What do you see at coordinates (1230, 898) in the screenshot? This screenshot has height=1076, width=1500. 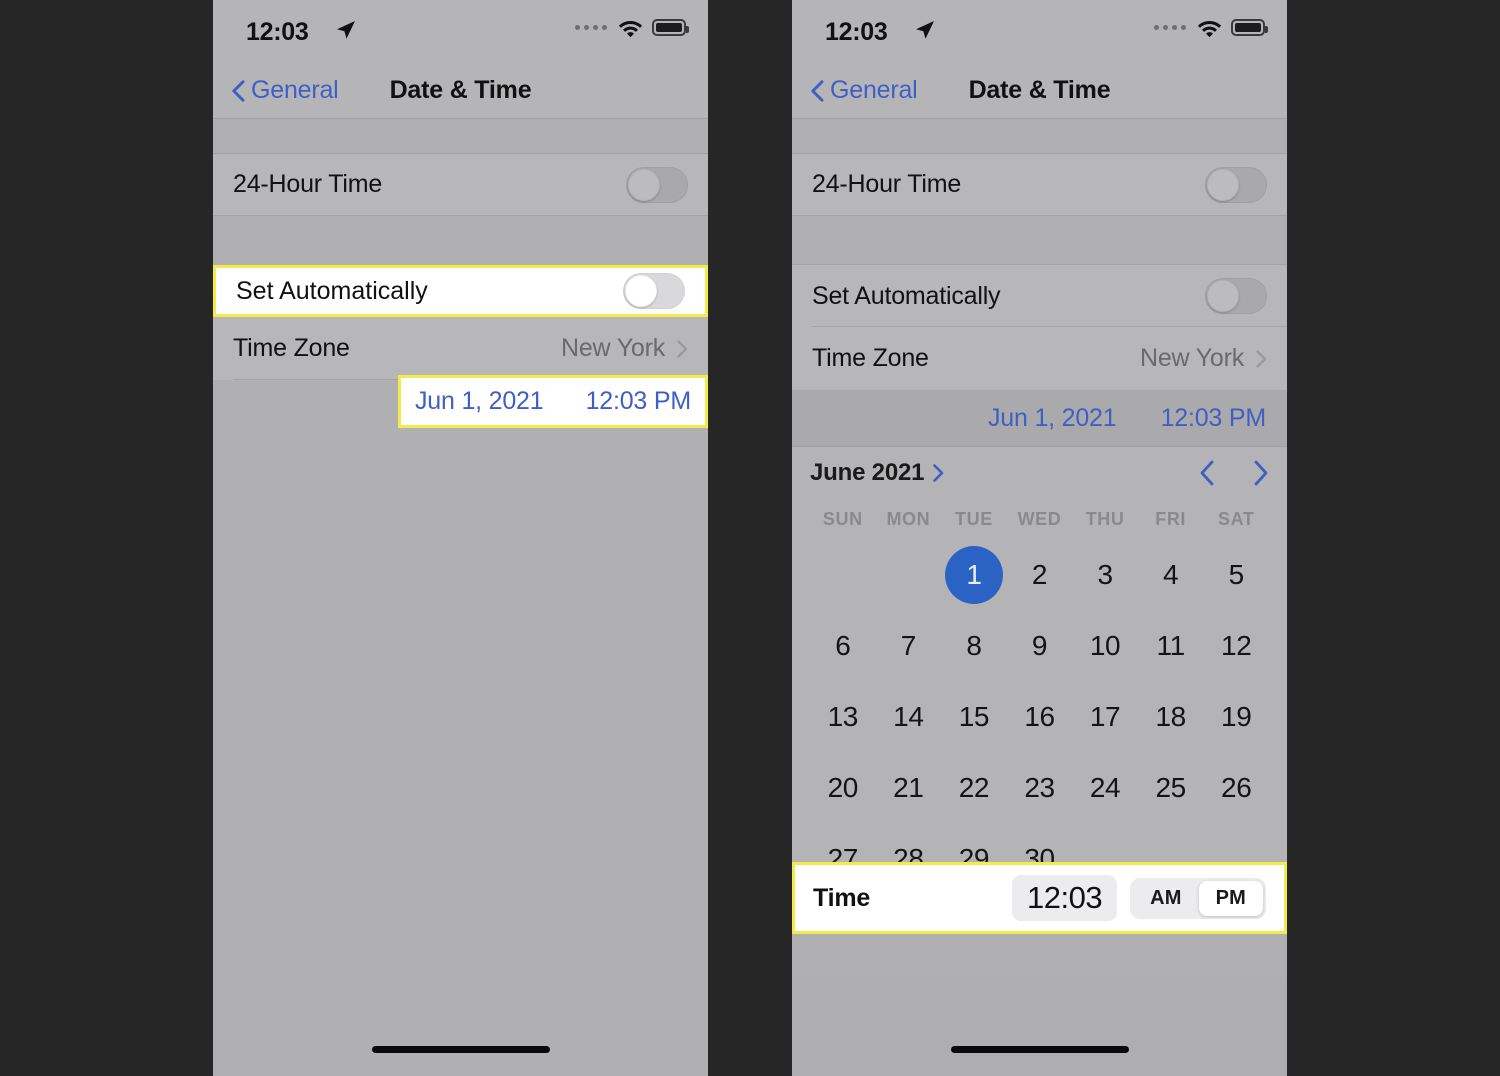 I see `meridiem-option-pm: PM` at bounding box center [1230, 898].